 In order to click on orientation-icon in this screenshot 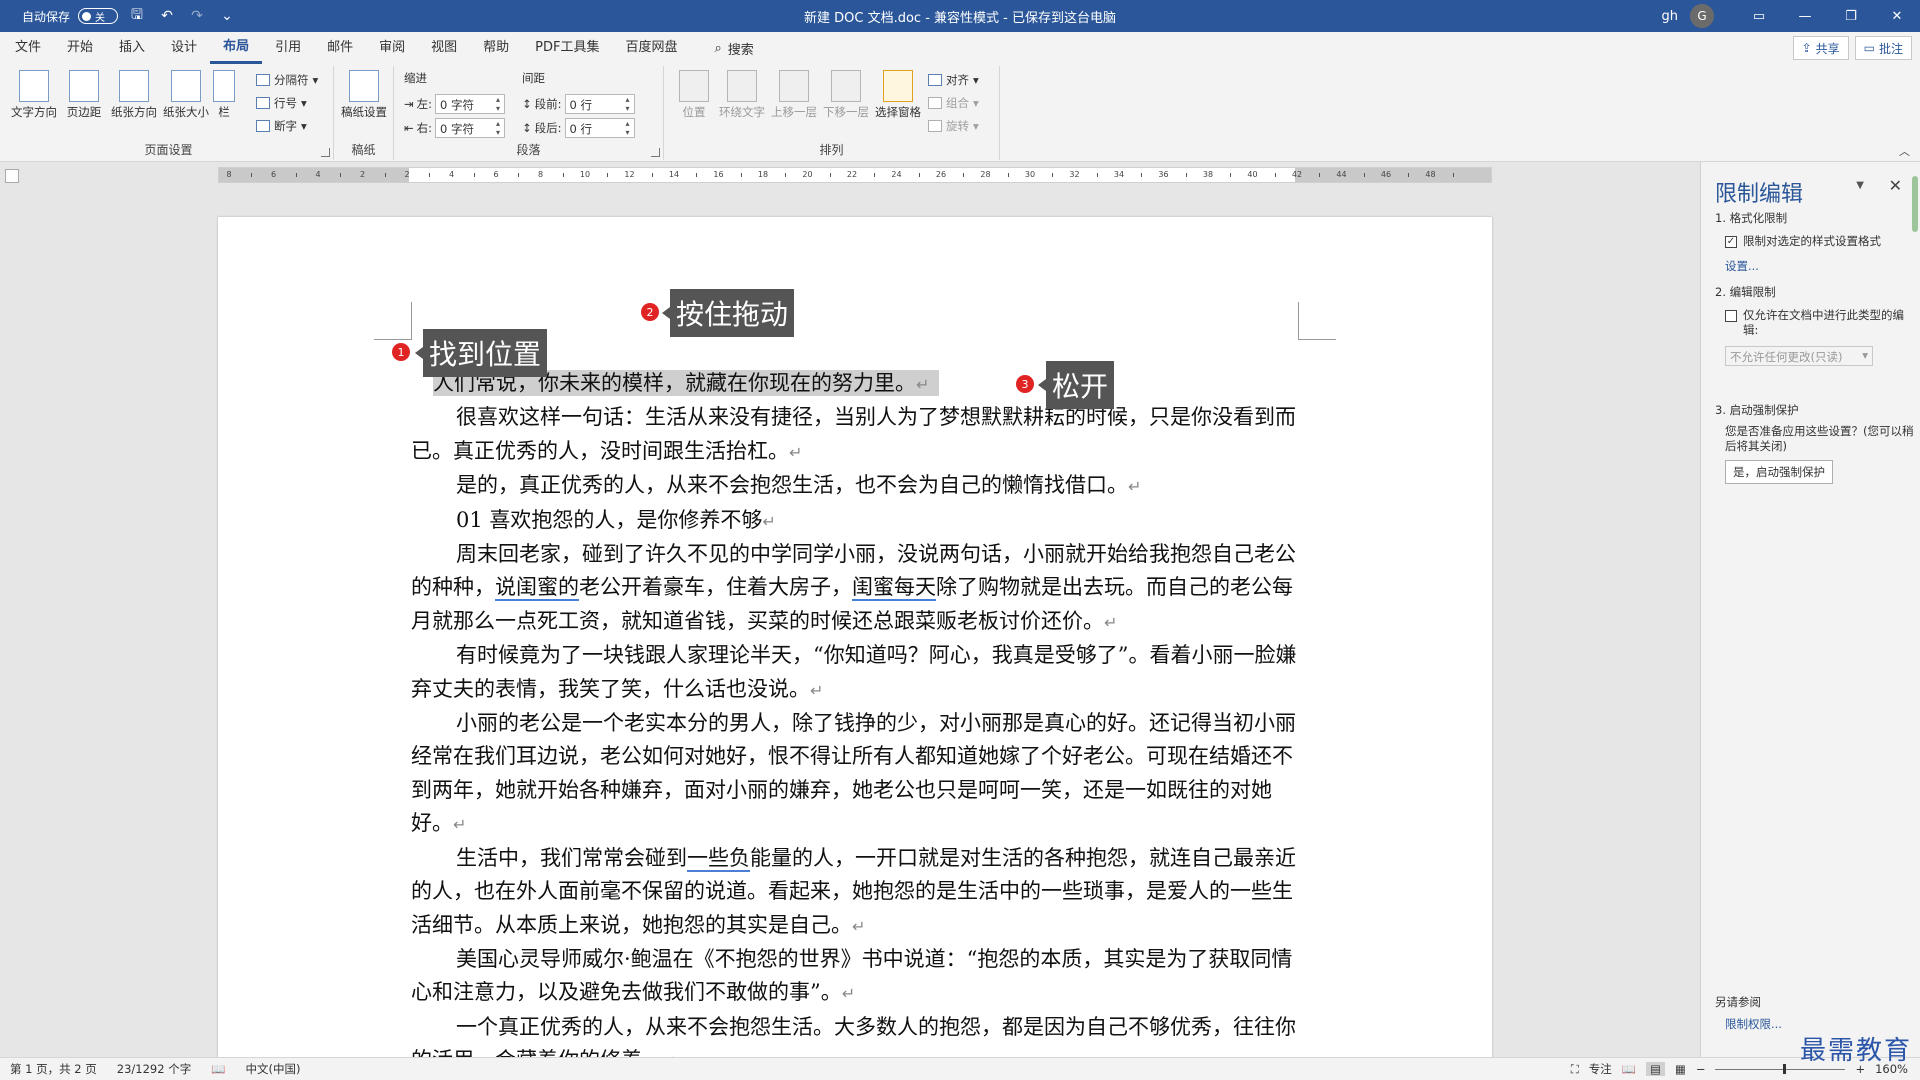, I will do `click(134, 86)`.